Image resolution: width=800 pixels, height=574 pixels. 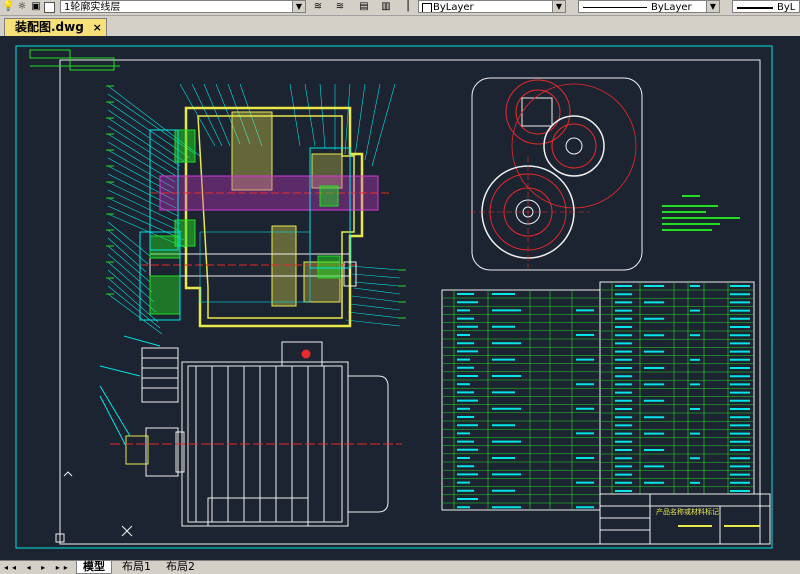 What do you see at coordinates (36, 7) in the screenshot?
I see `lock-icon: ▣` at bounding box center [36, 7].